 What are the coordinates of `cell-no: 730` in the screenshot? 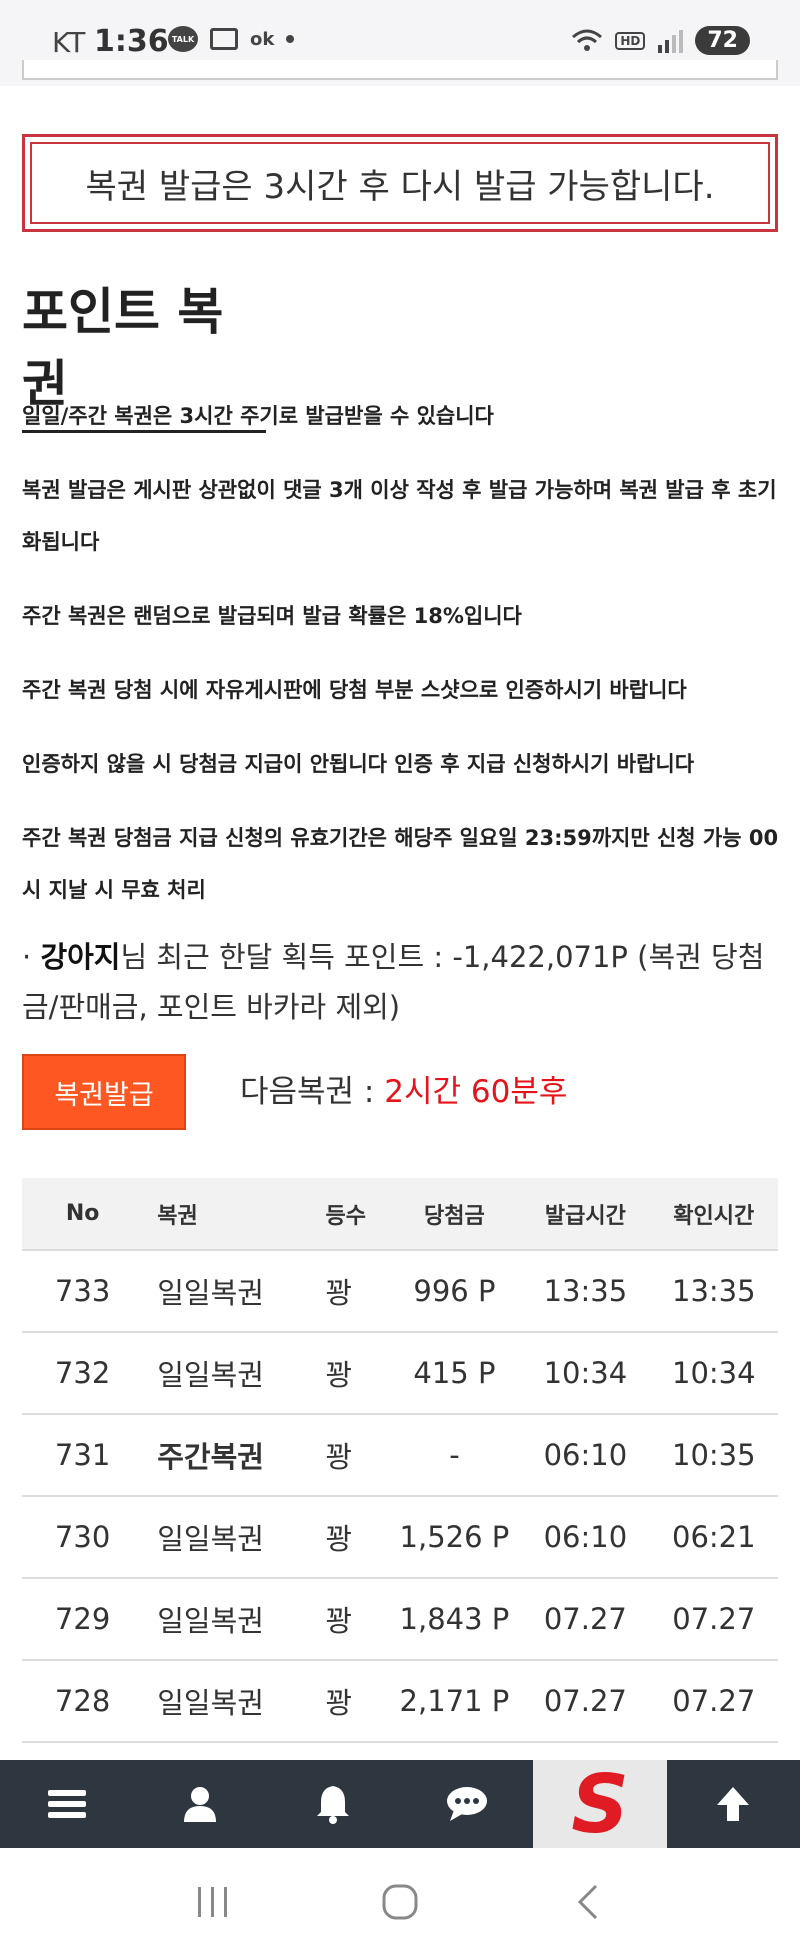 It's located at (83, 1537).